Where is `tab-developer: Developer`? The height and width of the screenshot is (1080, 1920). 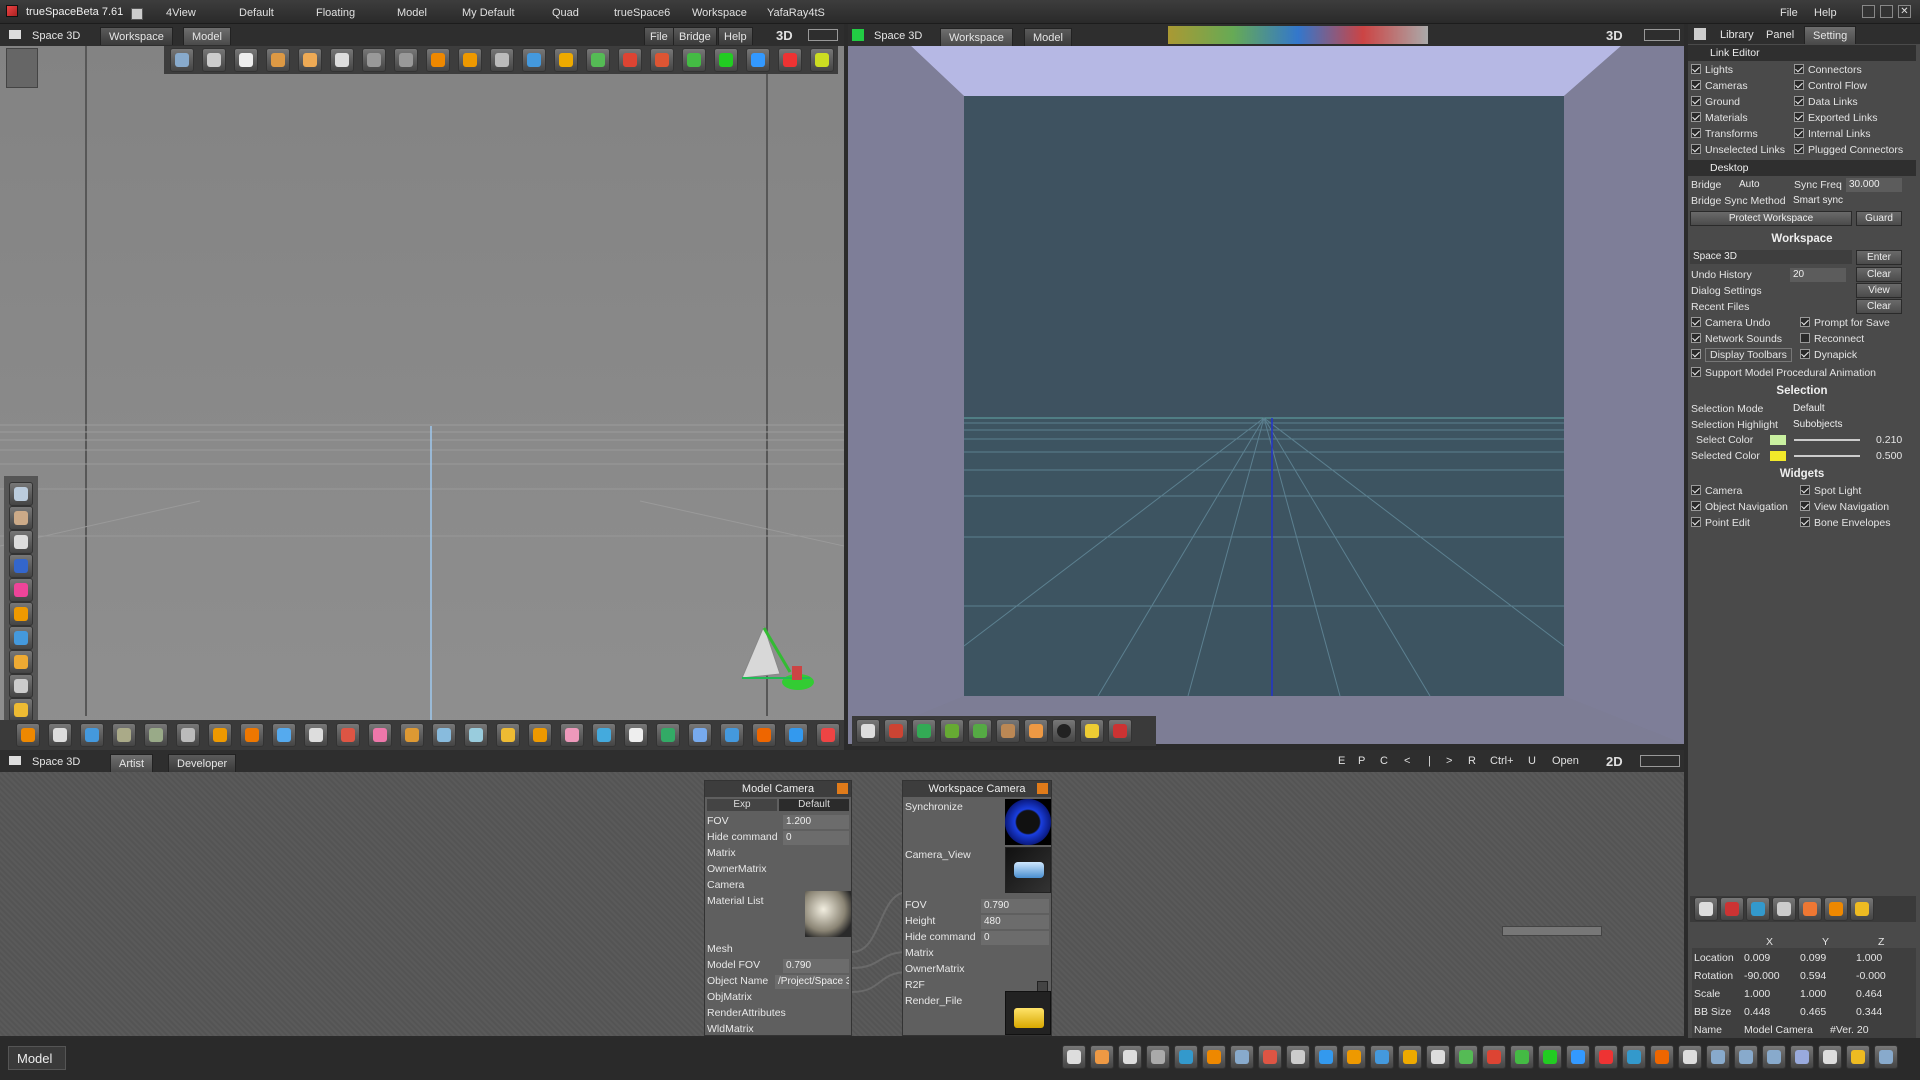 tab-developer: Developer is located at coordinates (202, 763).